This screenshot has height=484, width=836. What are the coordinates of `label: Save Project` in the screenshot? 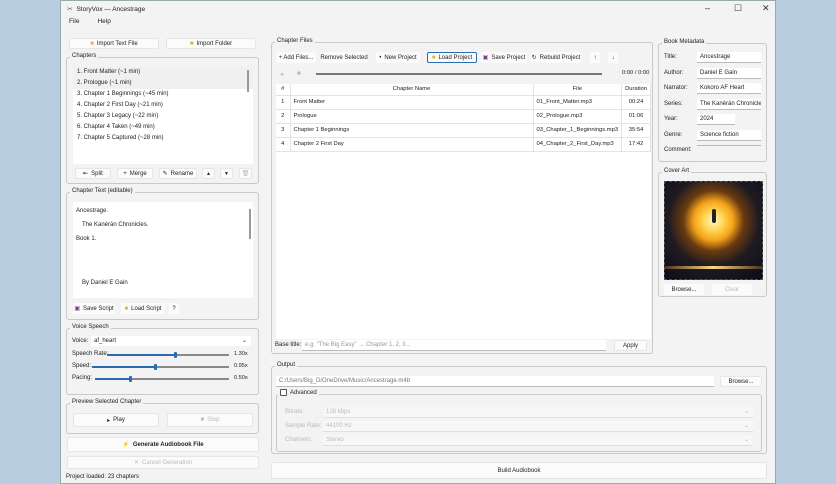 It's located at (508, 57).